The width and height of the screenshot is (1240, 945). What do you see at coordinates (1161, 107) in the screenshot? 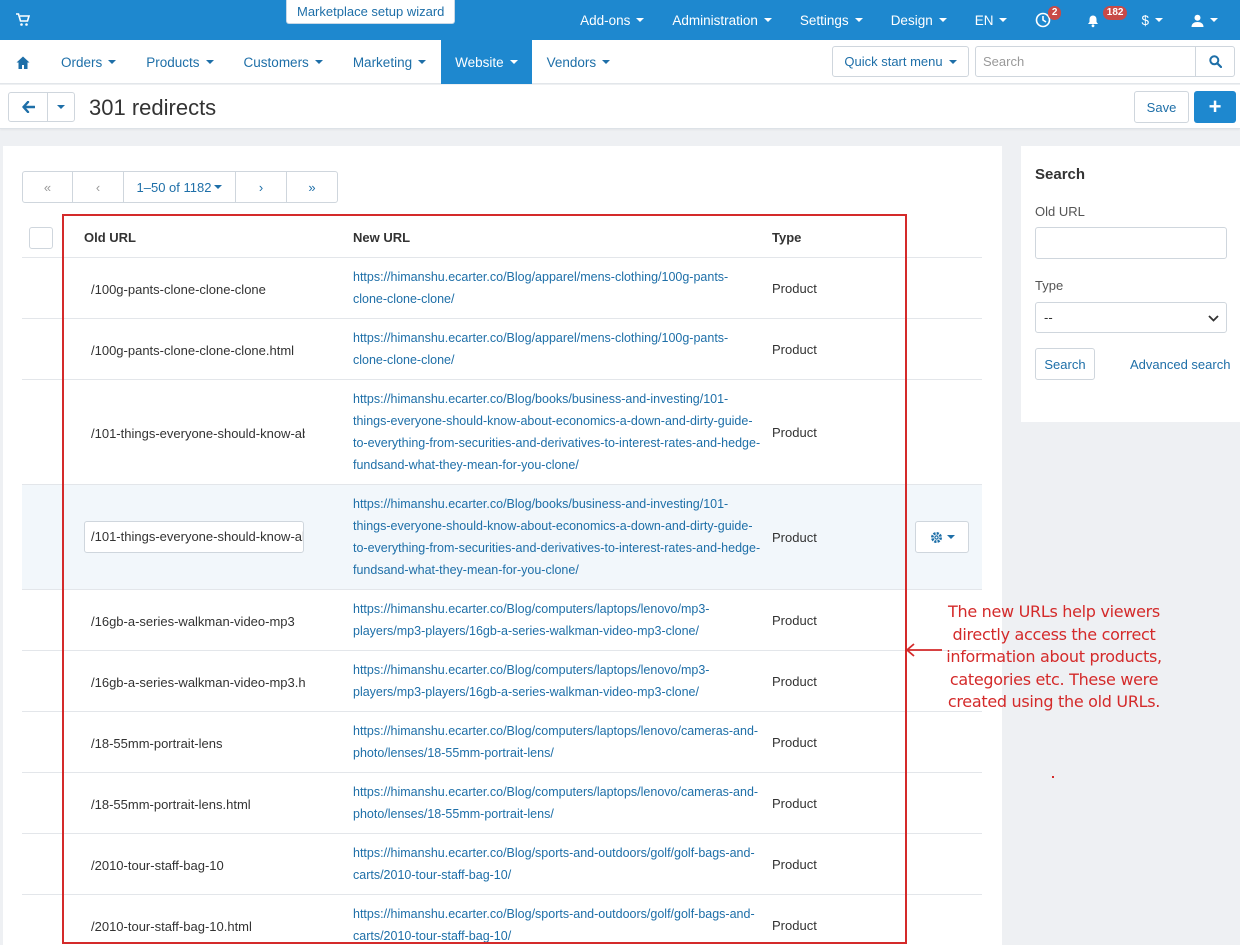
I see `save-button: Save` at bounding box center [1161, 107].